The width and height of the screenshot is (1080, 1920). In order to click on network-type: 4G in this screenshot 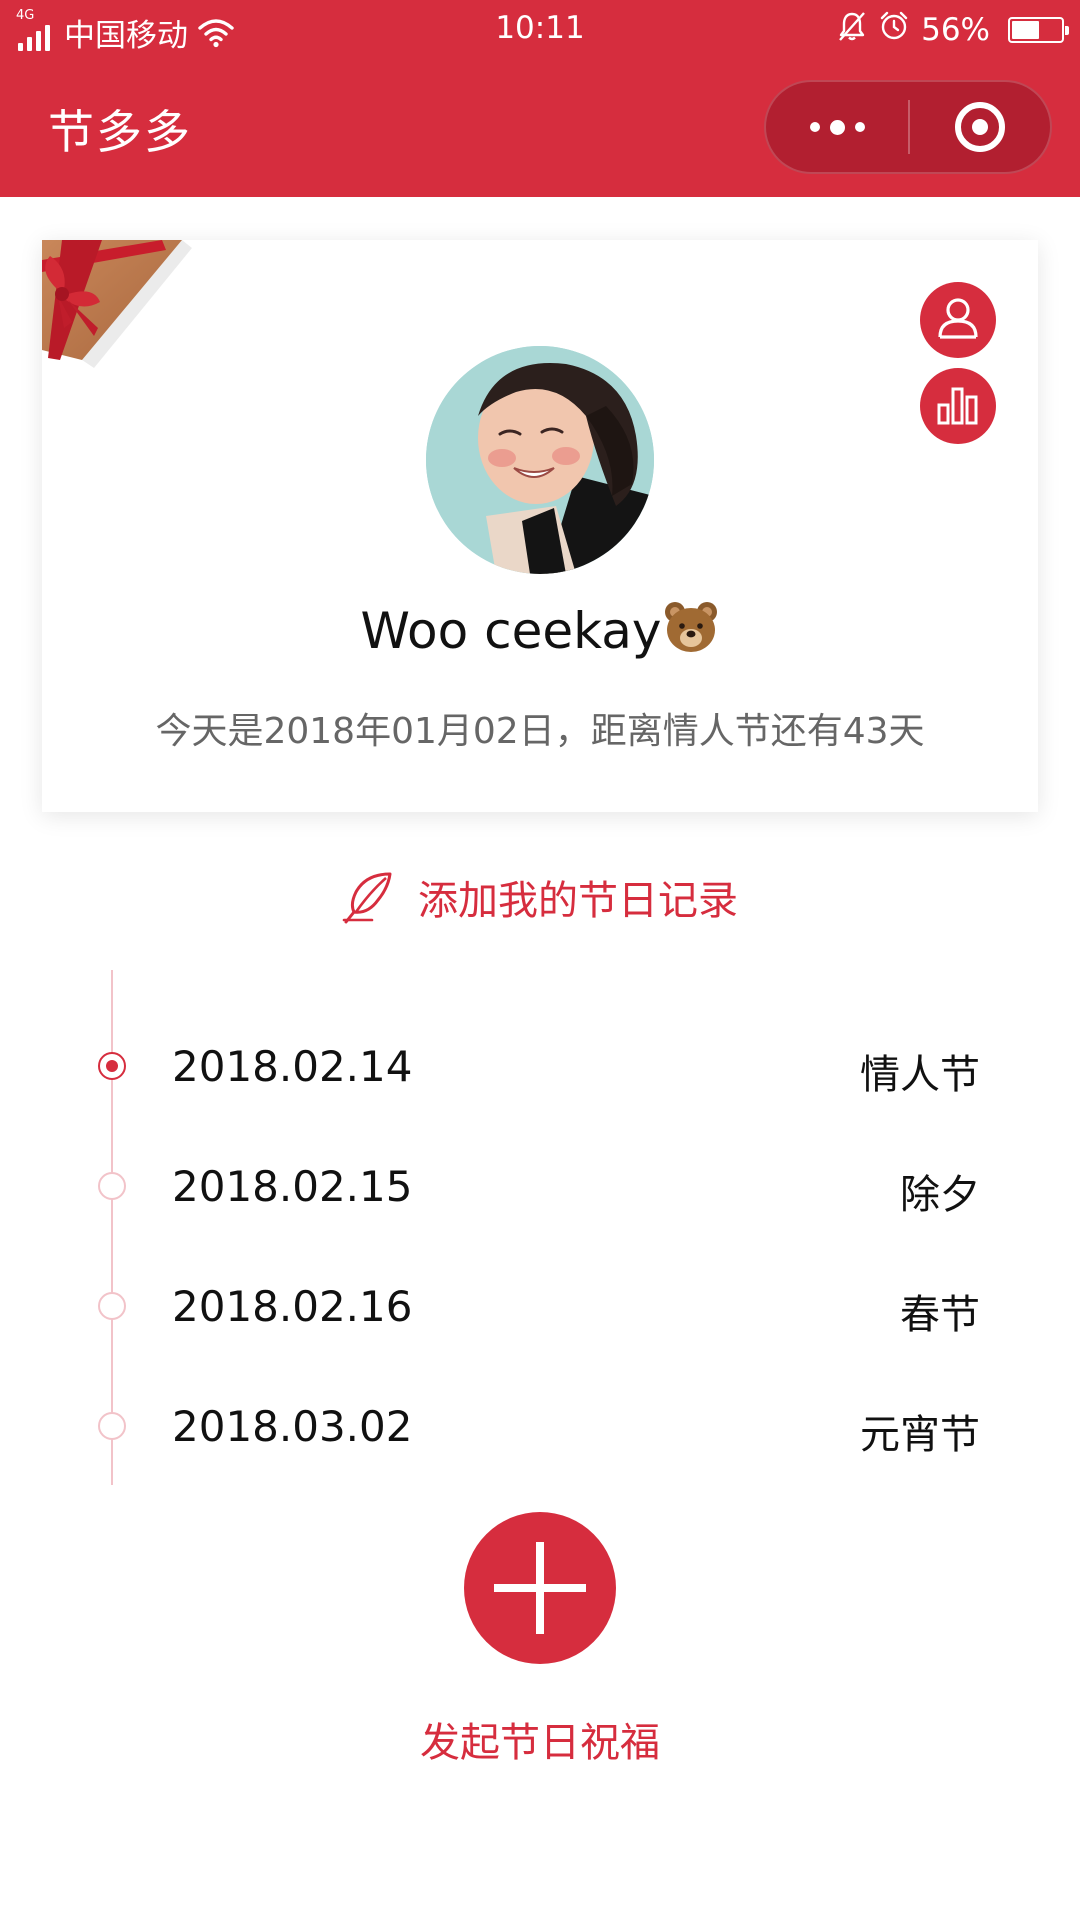, I will do `click(25, 15)`.